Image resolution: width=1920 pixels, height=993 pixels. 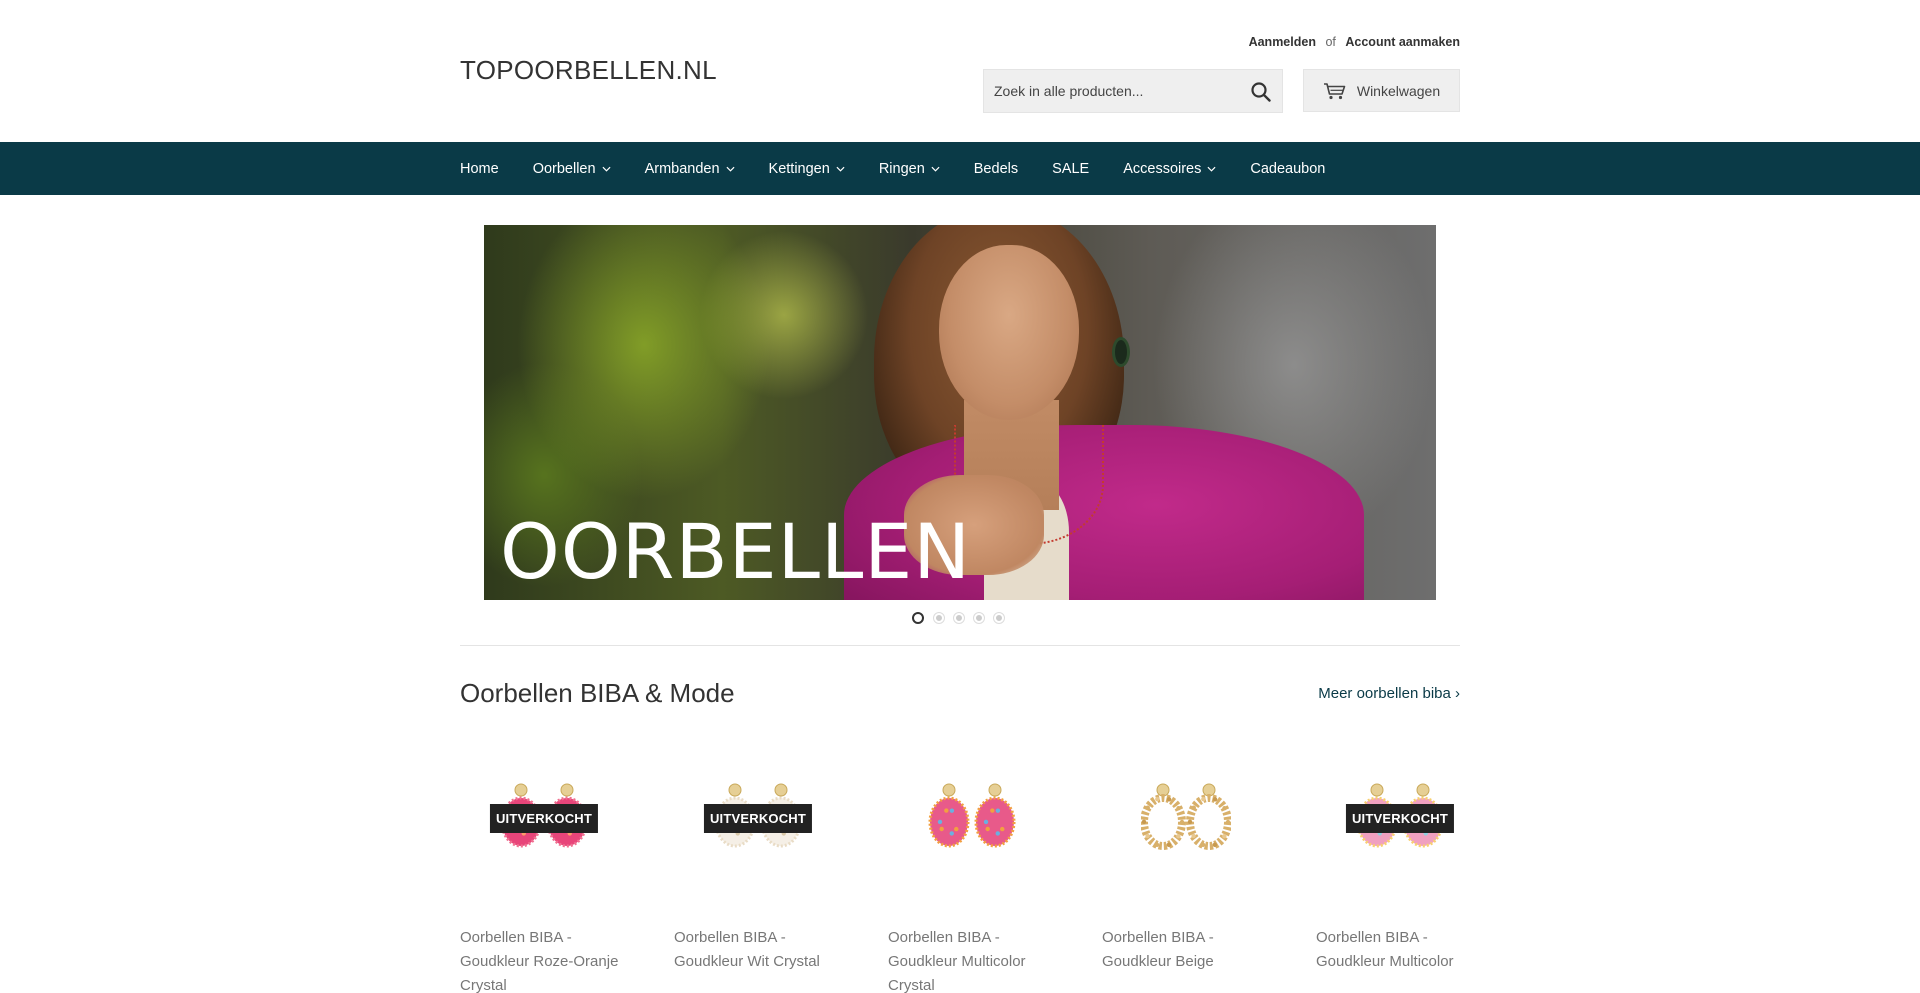 I want to click on search-form, so click(x=1133, y=91).